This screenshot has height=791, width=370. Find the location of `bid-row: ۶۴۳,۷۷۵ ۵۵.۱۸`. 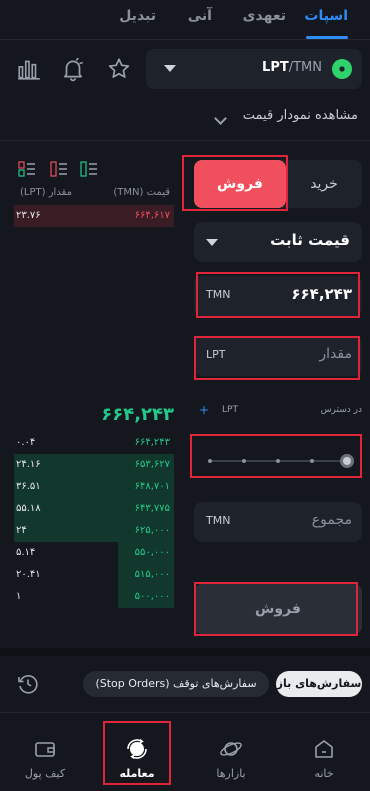

bid-row: ۶۴۳,۷۷۵ ۵۵.۱۸ is located at coordinates (94, 509).